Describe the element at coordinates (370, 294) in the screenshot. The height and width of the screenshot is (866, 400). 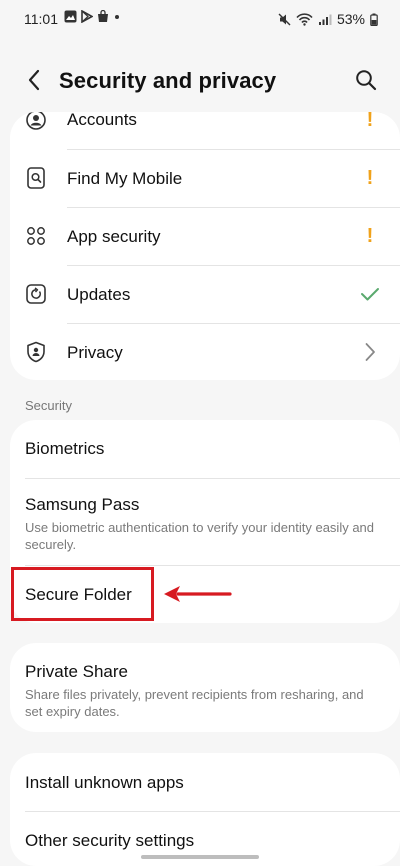
I see `check-icon` at that location.